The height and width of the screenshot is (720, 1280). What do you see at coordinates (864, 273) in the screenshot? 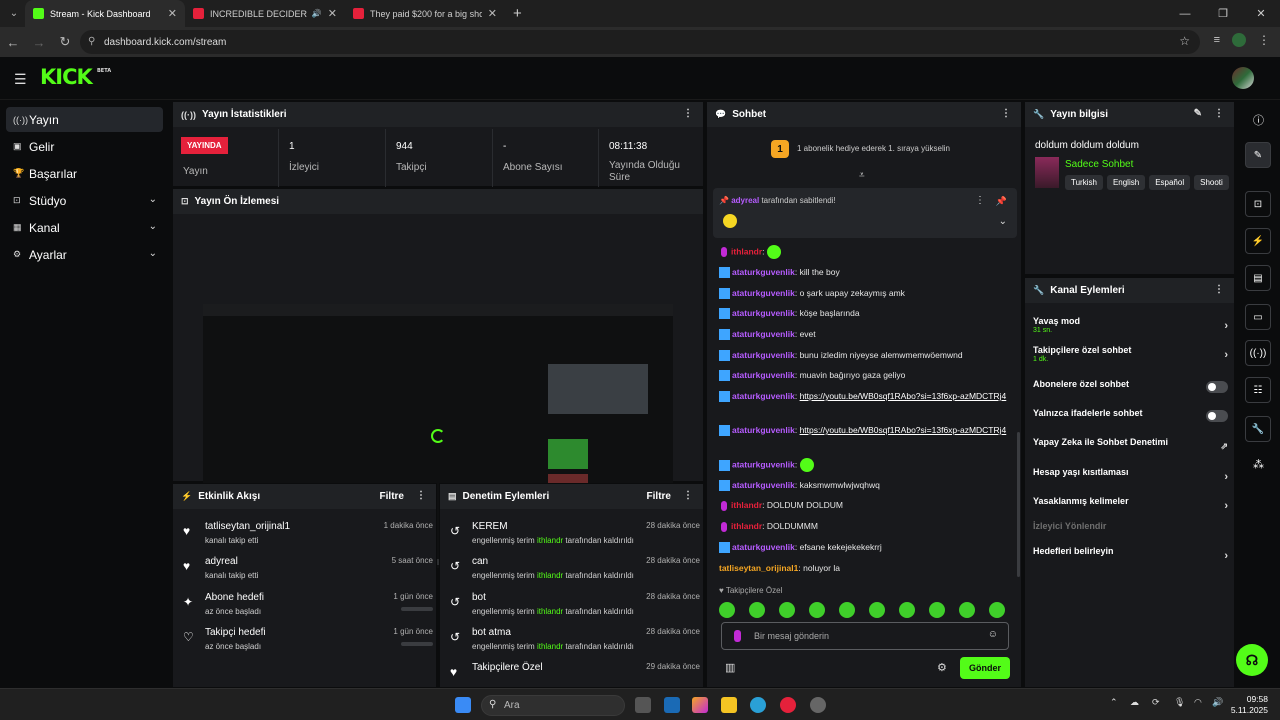
I see `chat-message: ataturkguvenlik: kill the boy` at bounding box center [864, 273].